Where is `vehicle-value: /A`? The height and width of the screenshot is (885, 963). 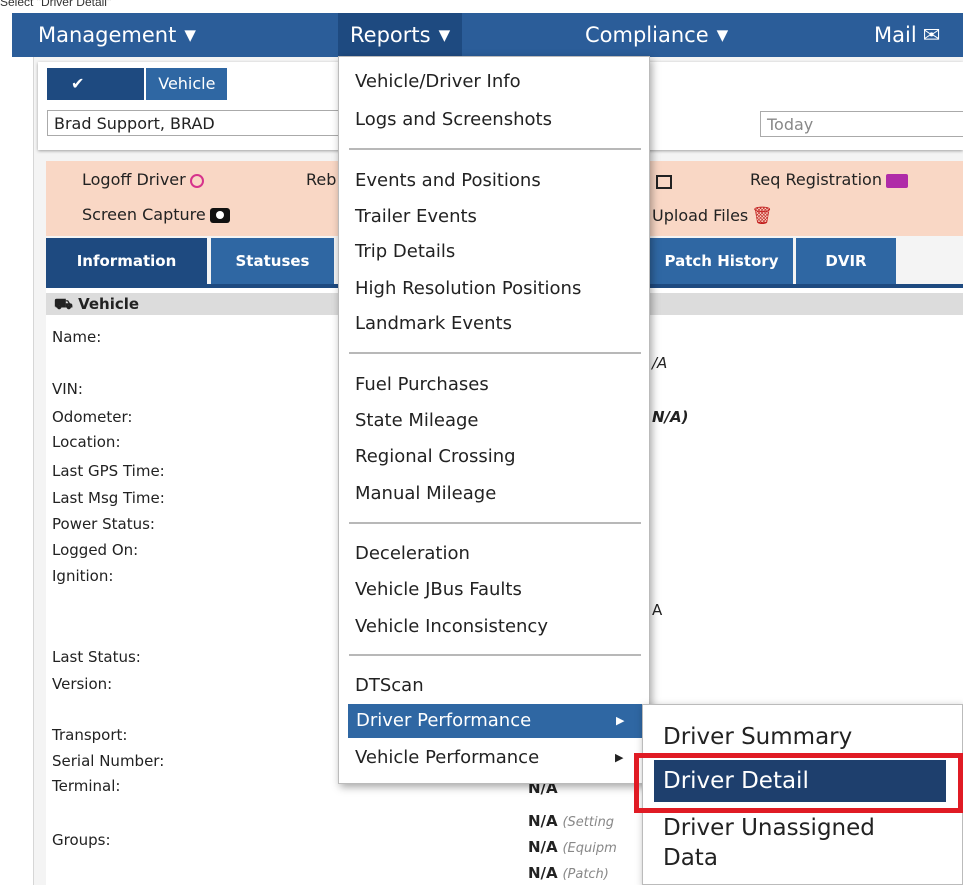 vehicle-value: /A is located at coordinates (660, 363).